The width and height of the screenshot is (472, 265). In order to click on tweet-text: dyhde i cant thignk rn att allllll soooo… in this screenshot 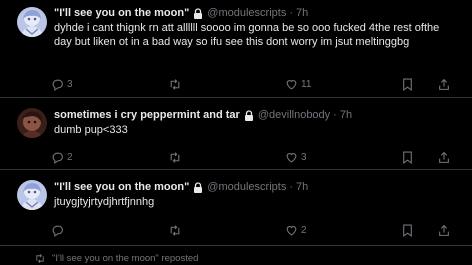, I will do `click(247, 35)`.